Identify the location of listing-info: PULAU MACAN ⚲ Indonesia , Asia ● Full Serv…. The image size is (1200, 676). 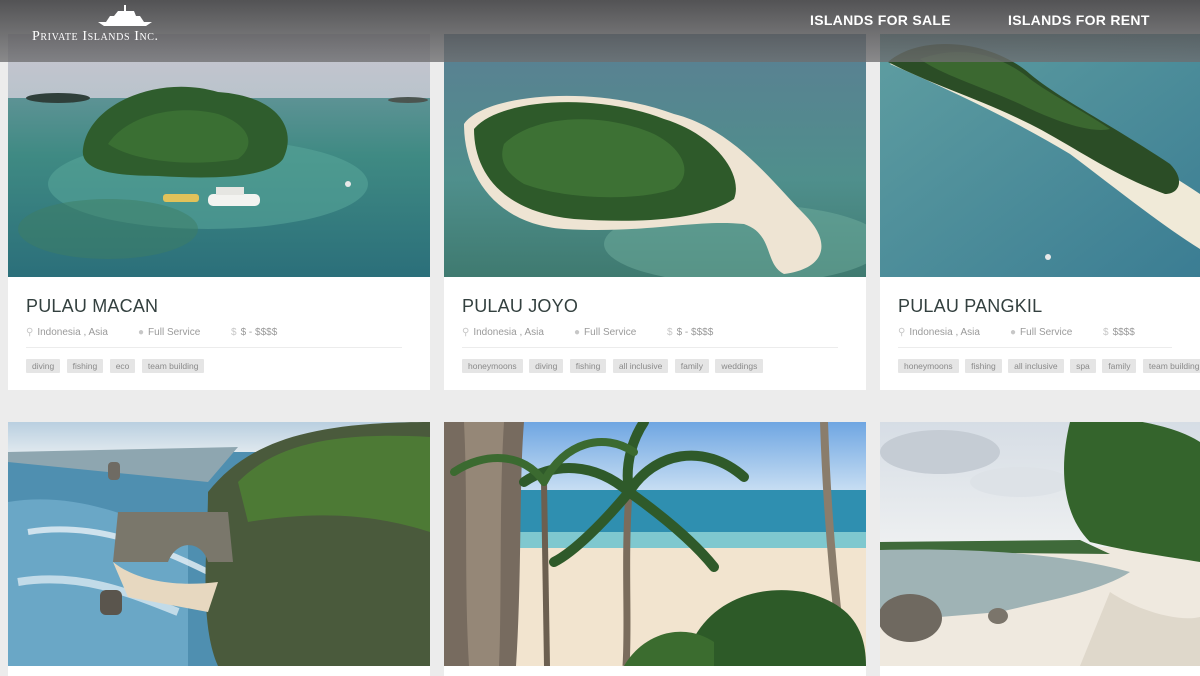
(223, 335).